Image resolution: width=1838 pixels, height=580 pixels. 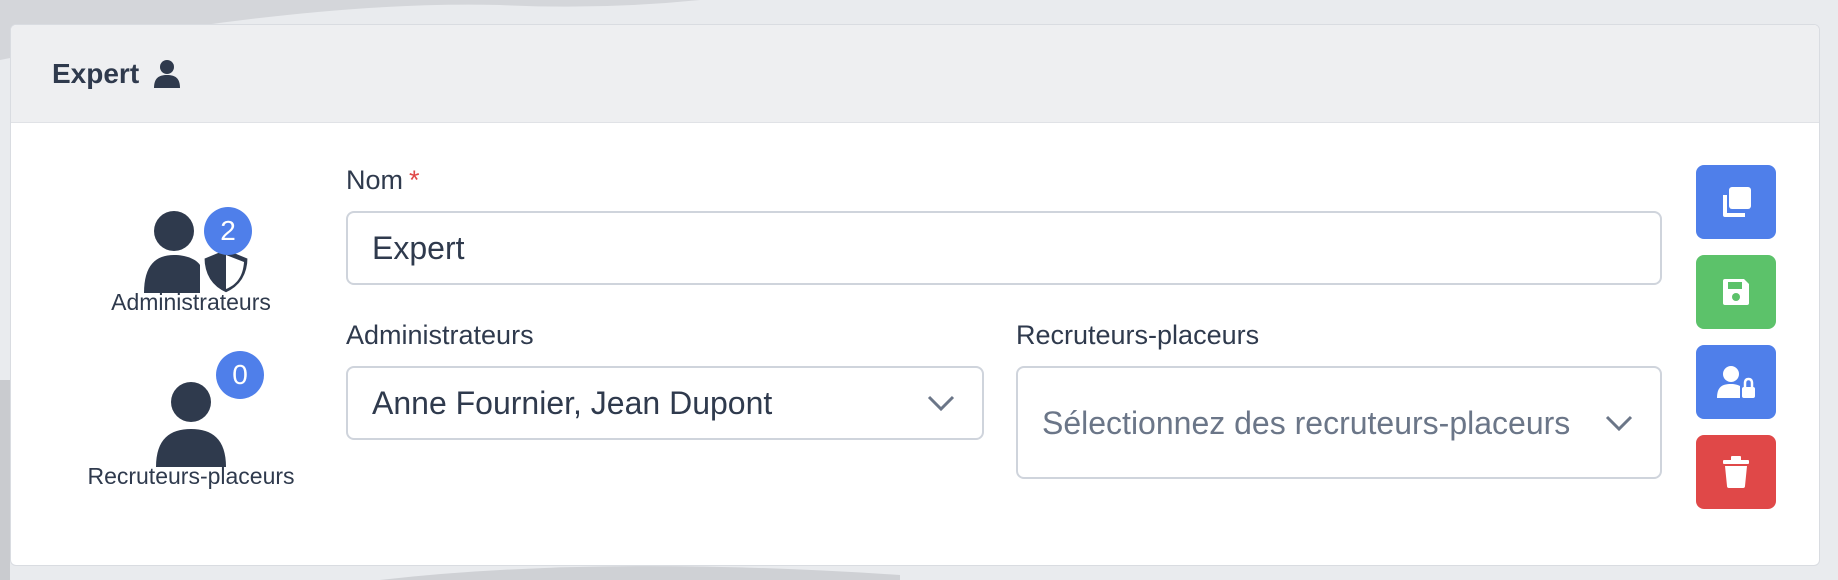 What do you see at coordinates (191, 240) in the screenshot?
I see `stat-icon-wrap: 2` at bounding box center [191, 240].